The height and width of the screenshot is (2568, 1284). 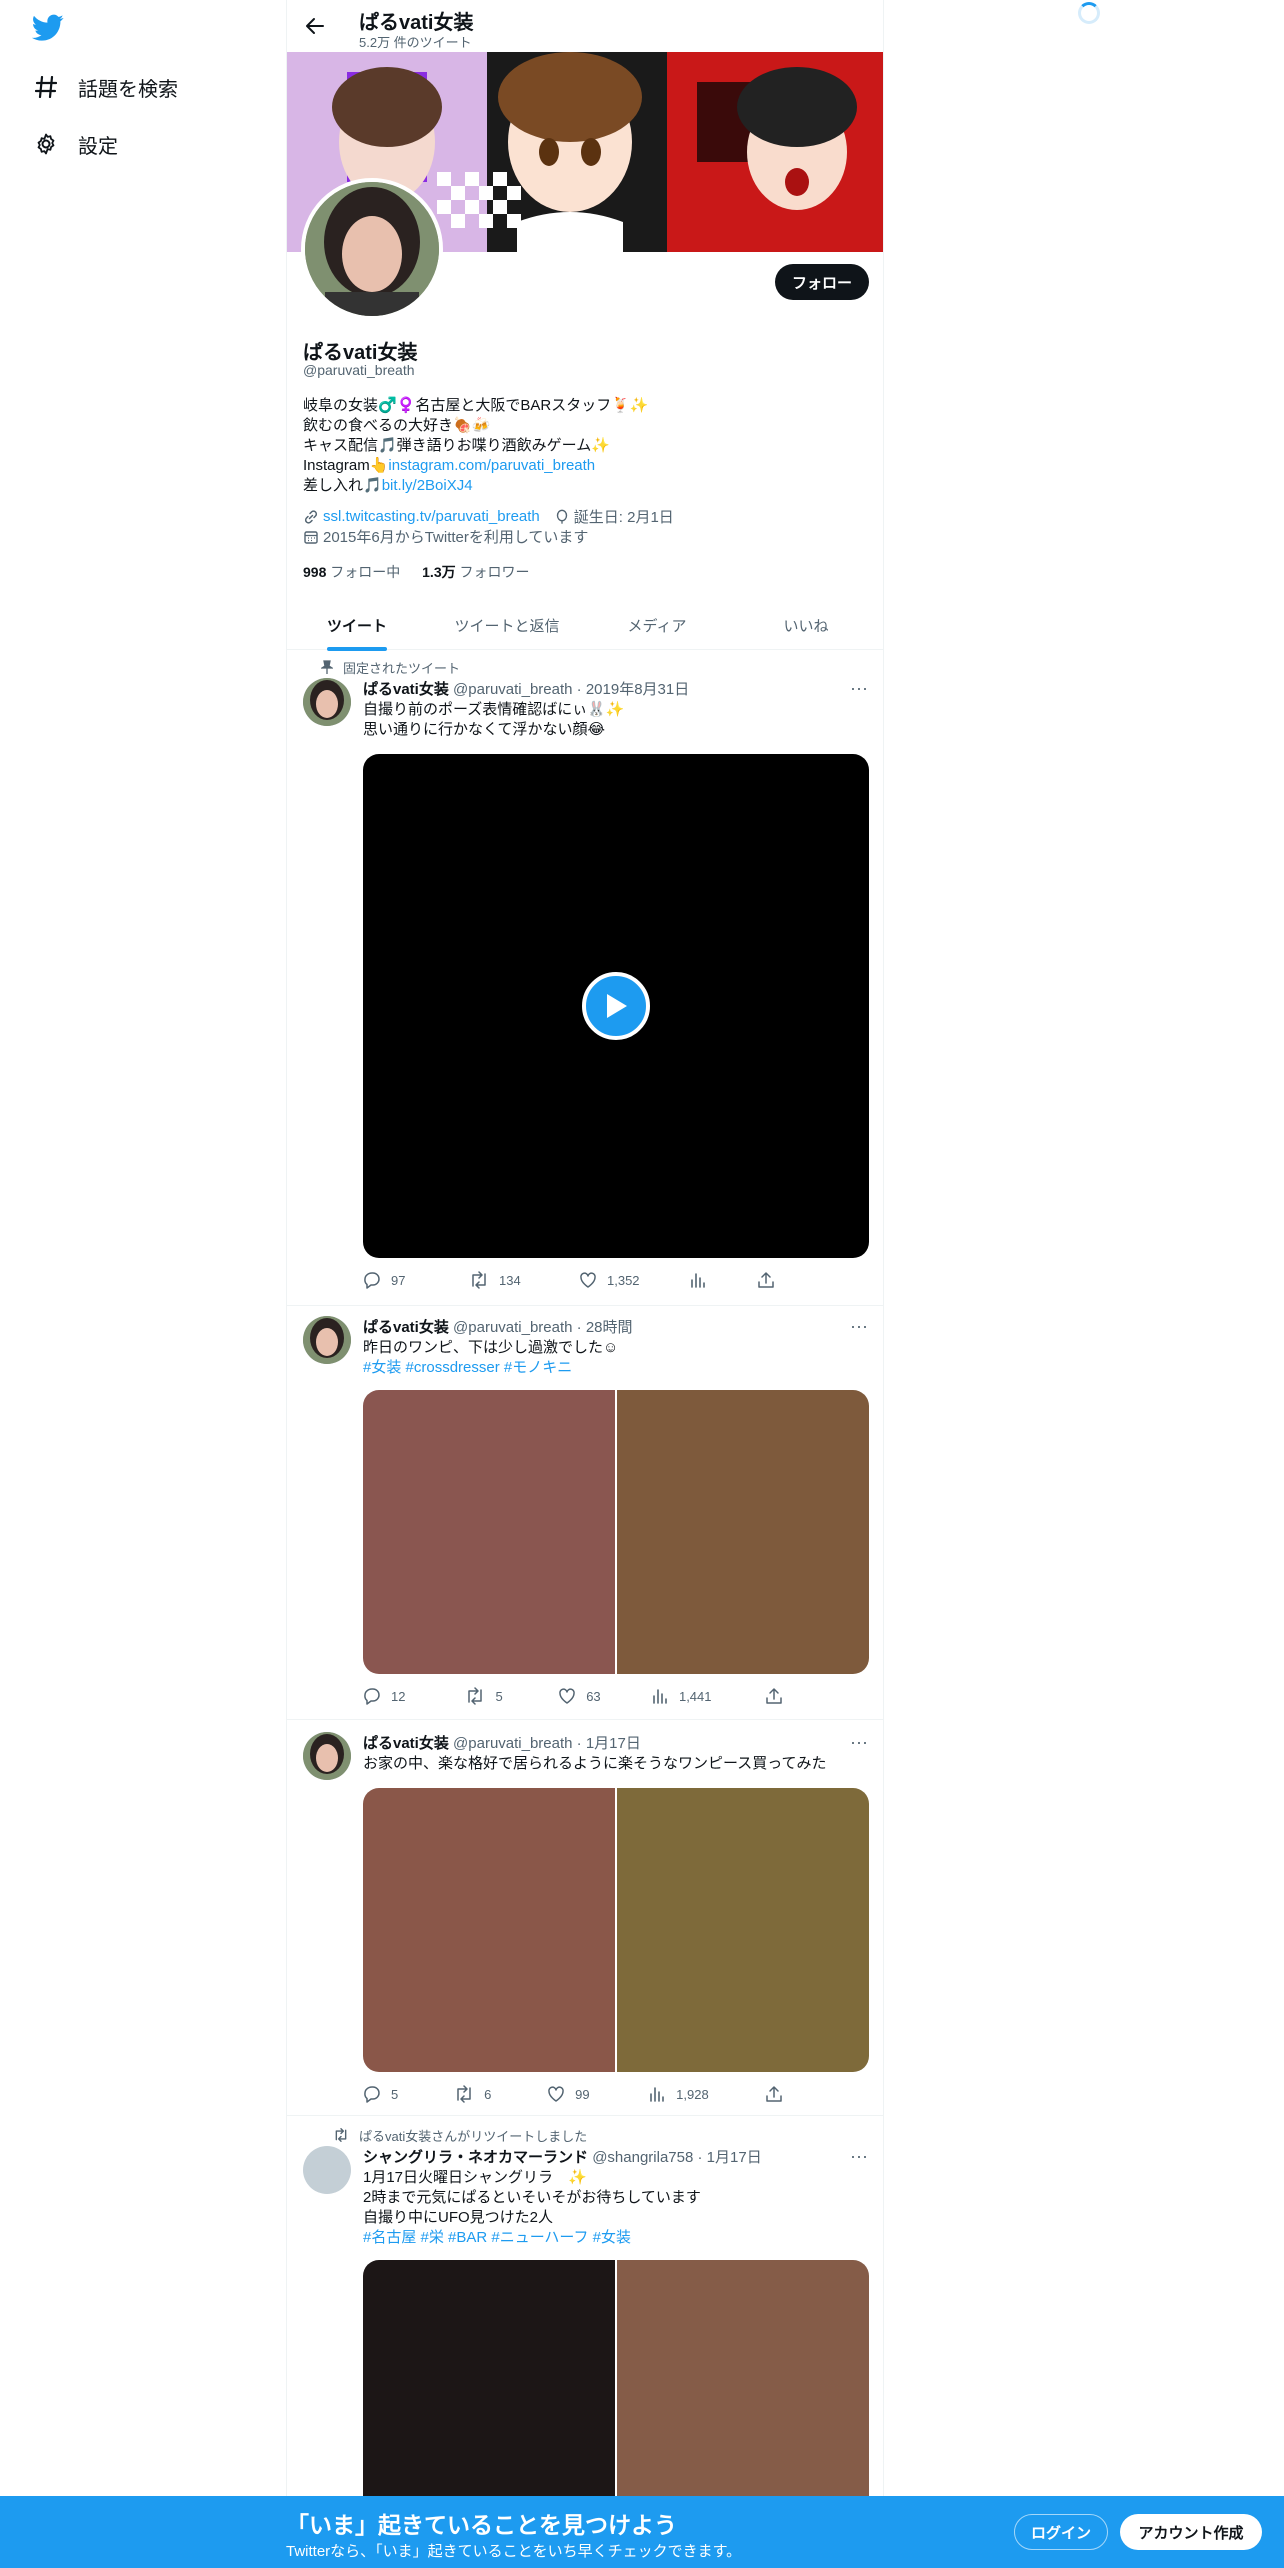 What do you see at coordinates (408, 2094) in the screenshot?
I see `reply-button: 5` at bounding box center [408, 2094].